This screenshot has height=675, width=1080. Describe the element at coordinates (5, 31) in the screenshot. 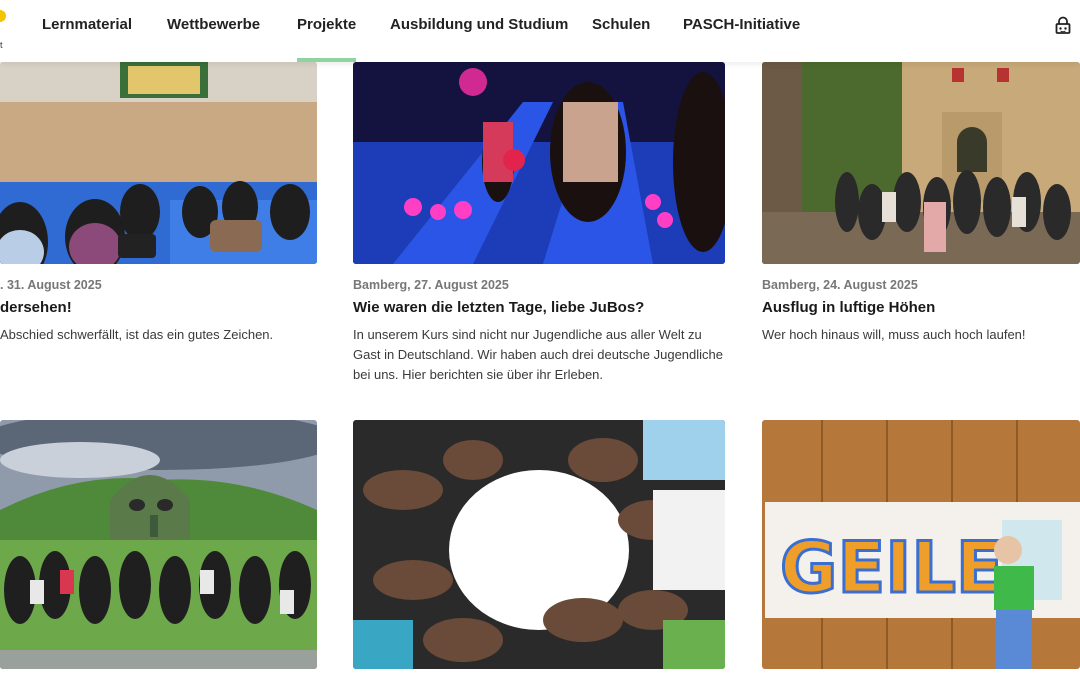

I see `logo: t` at that location.